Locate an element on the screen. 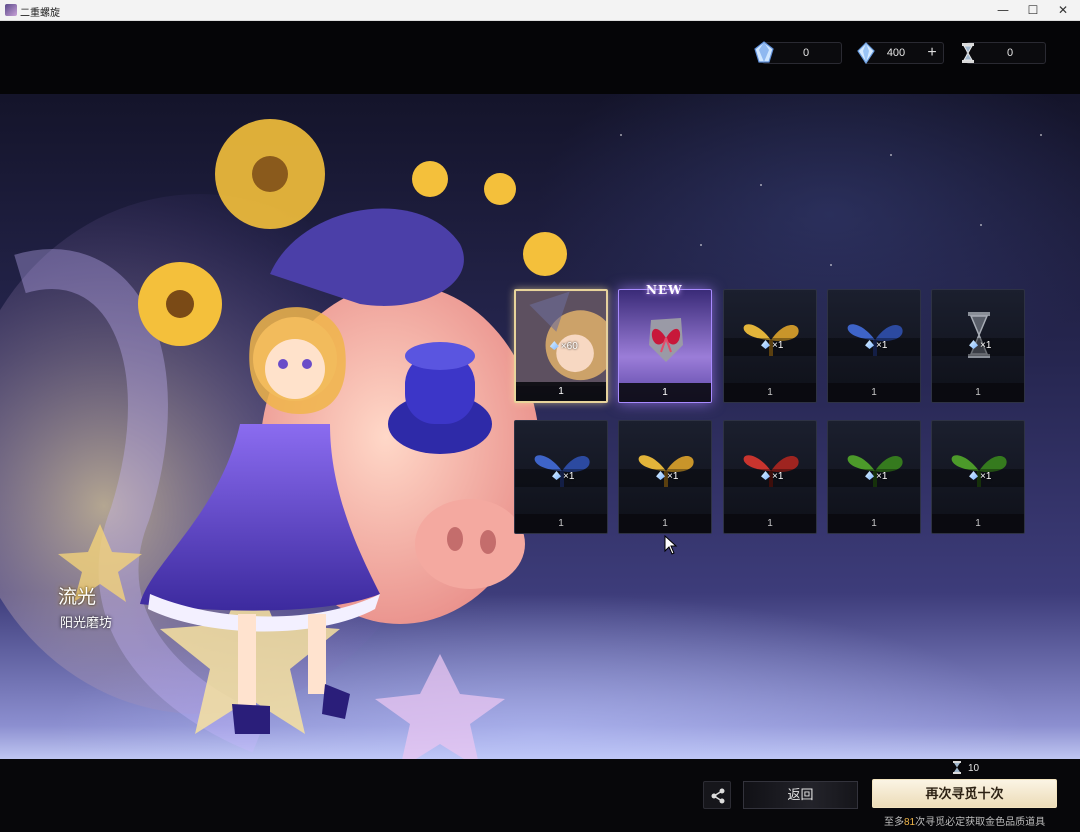  pity-prefix: 至多 is located at coordinates (894, 822).